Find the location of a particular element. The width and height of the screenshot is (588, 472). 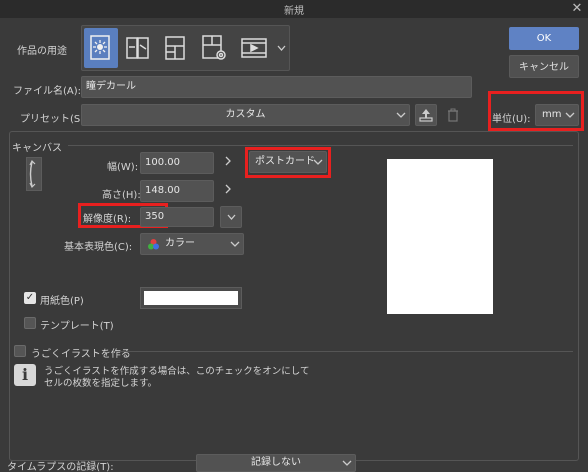

comic-settings-icon is located at coordinates (214, 48).